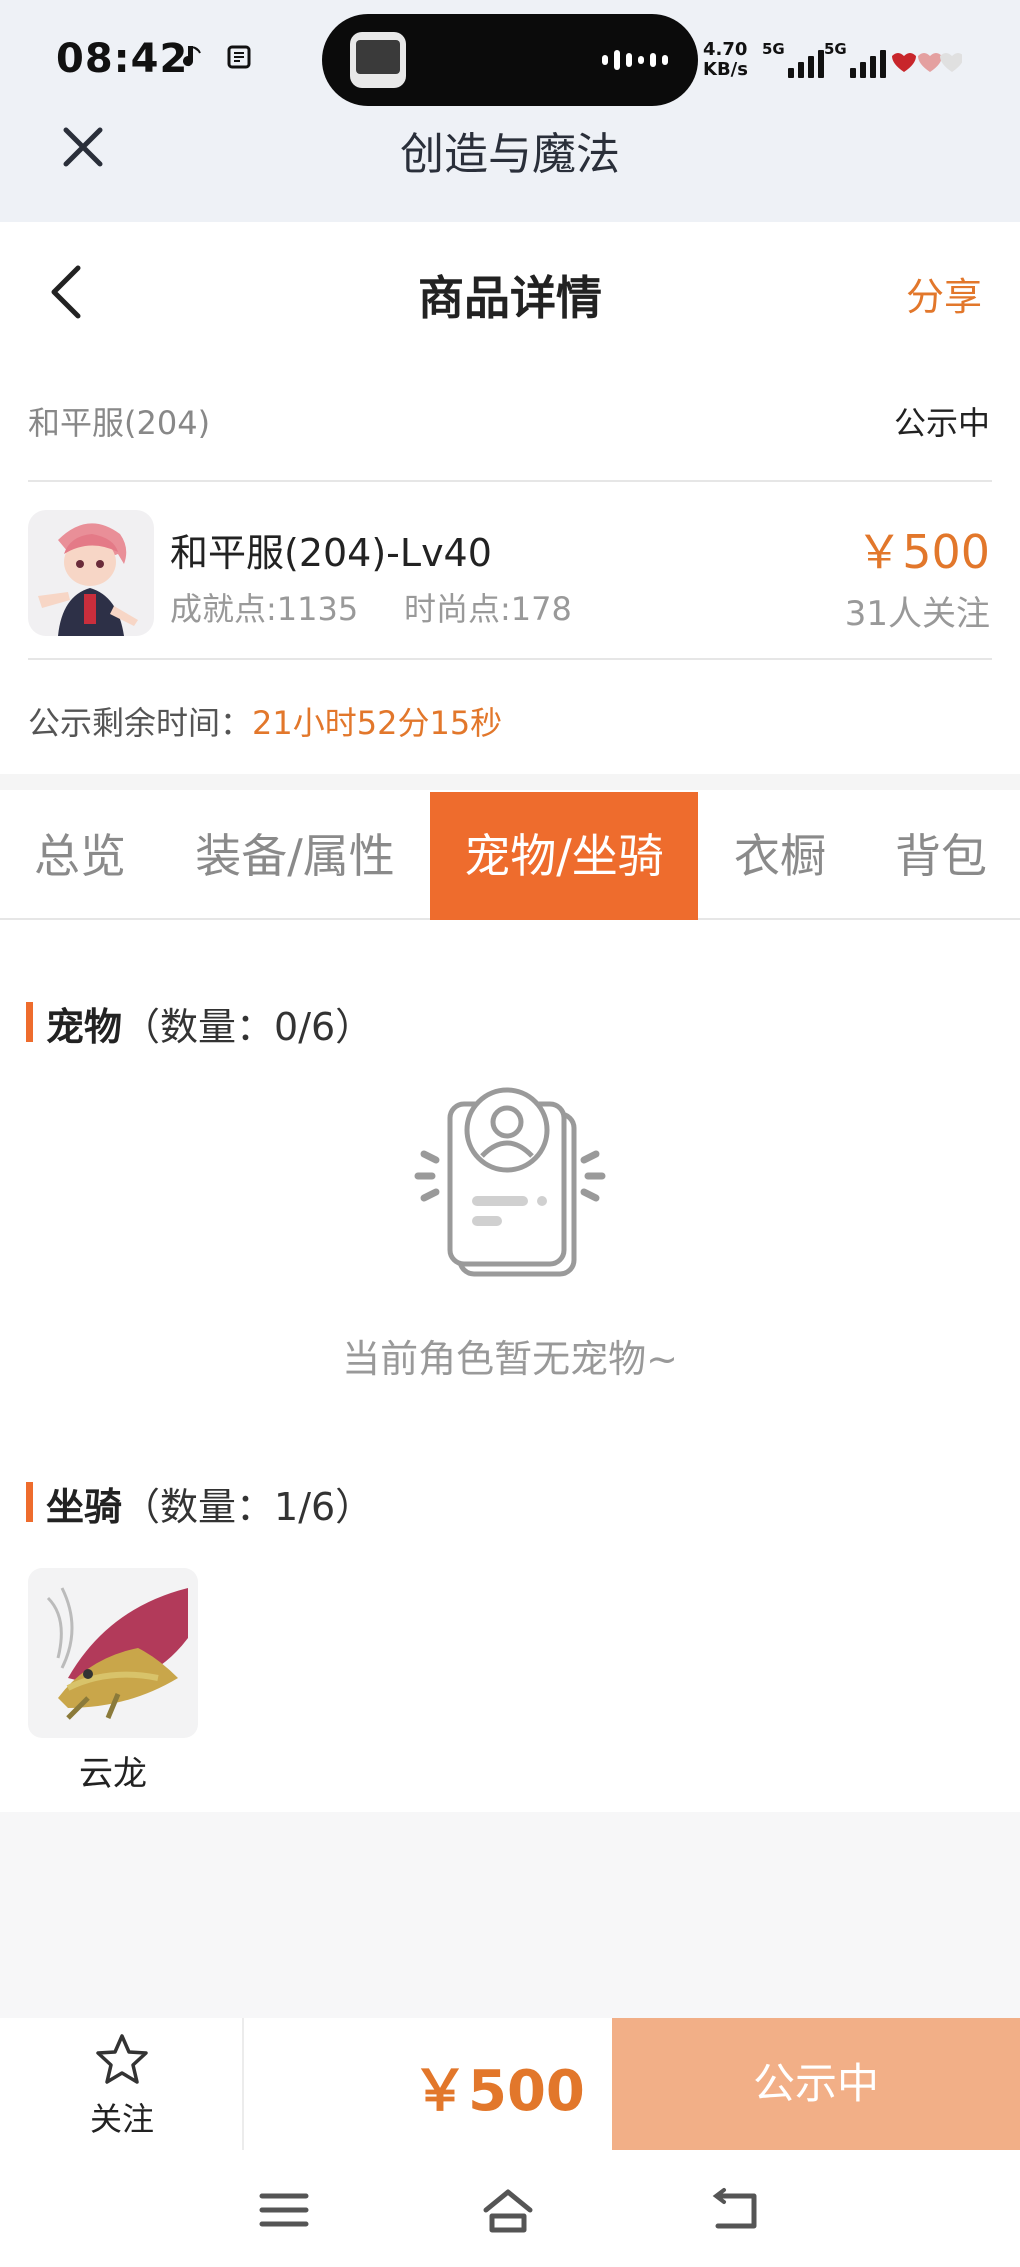 This screenshot has height=2267, width=1020. What do you see at coordinates (816, 2084) in the screenshot?
I see `status-button: 公示中` at bounding box center [816, 2084].